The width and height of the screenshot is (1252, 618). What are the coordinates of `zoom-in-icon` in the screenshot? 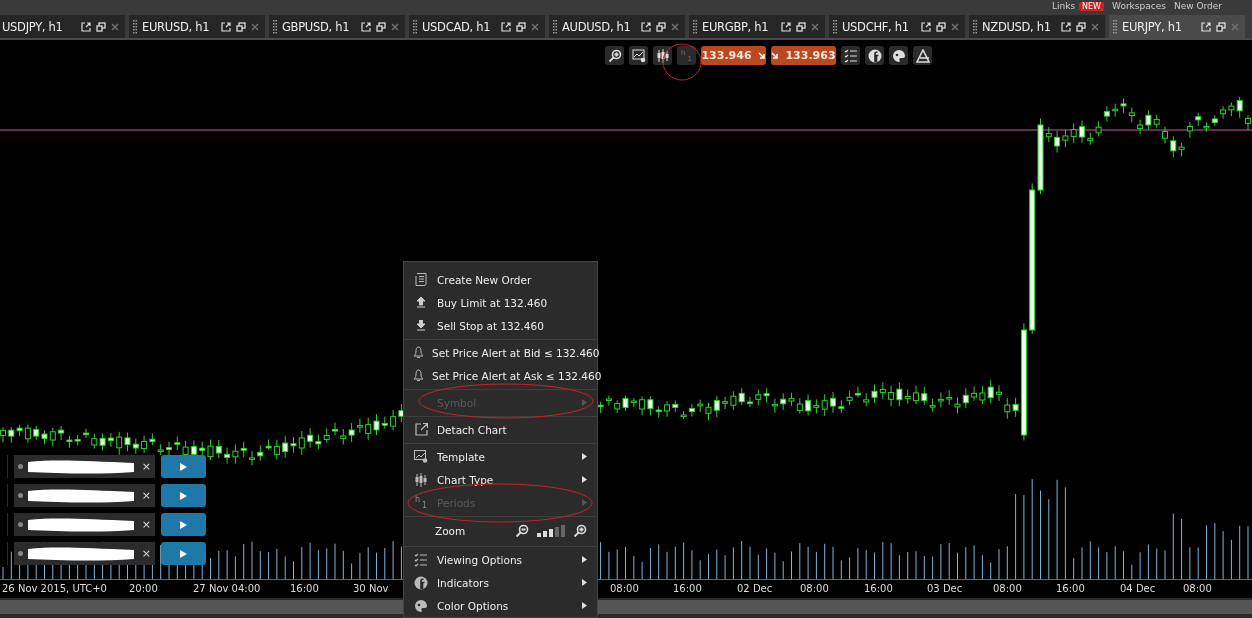 It's located at (580, 531).